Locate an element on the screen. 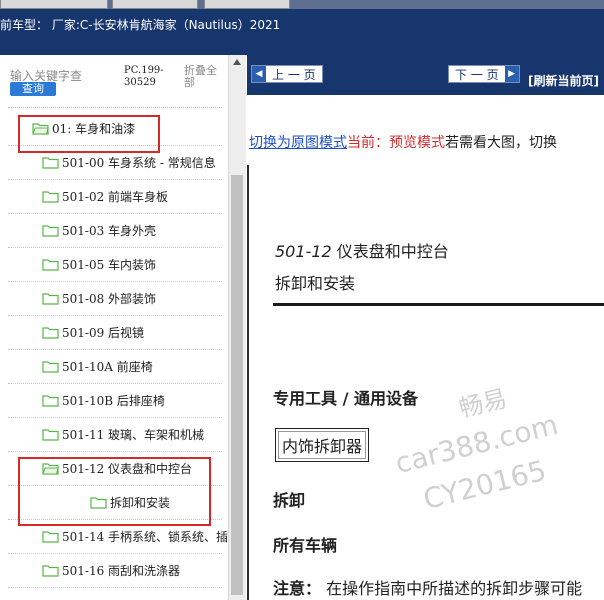 The height and width of the screenshot is (600, 604). collapse-all-link: 折叠全部 is located at coordinates (204, 77).